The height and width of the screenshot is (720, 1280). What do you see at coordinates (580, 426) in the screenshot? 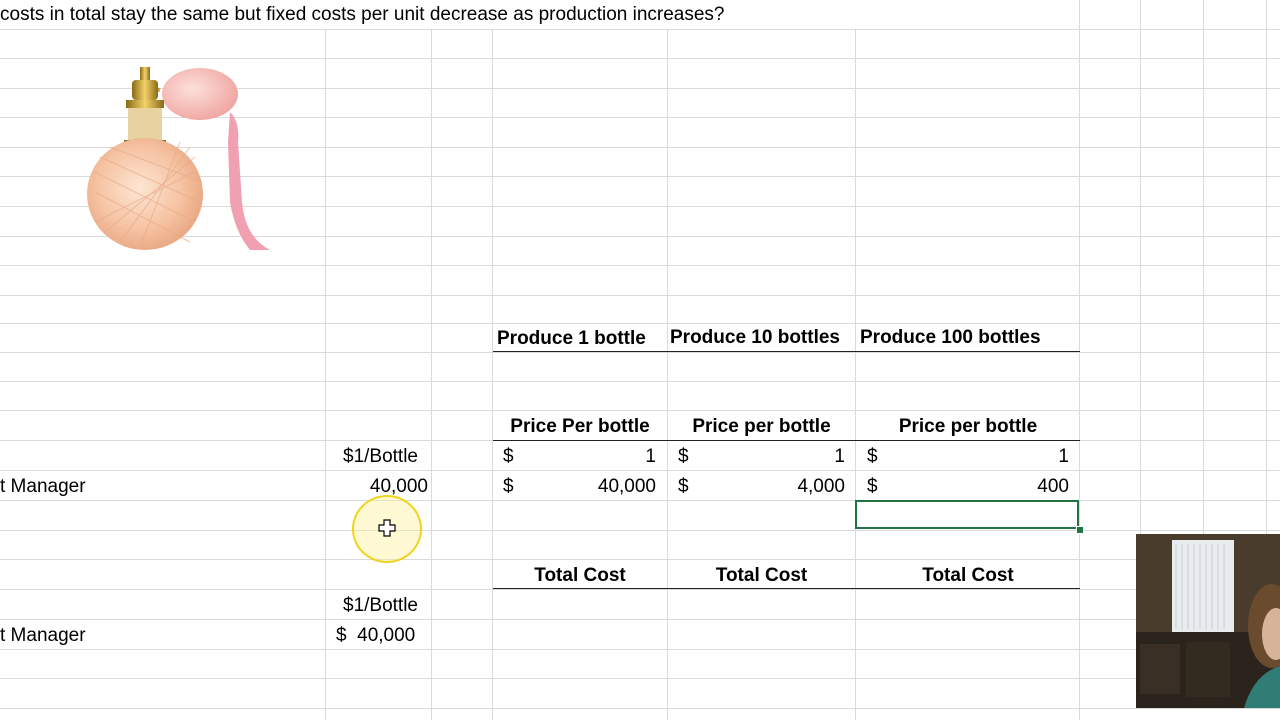
I see `price-header-1: Price Per bottle` at bounding box center [580, 426].